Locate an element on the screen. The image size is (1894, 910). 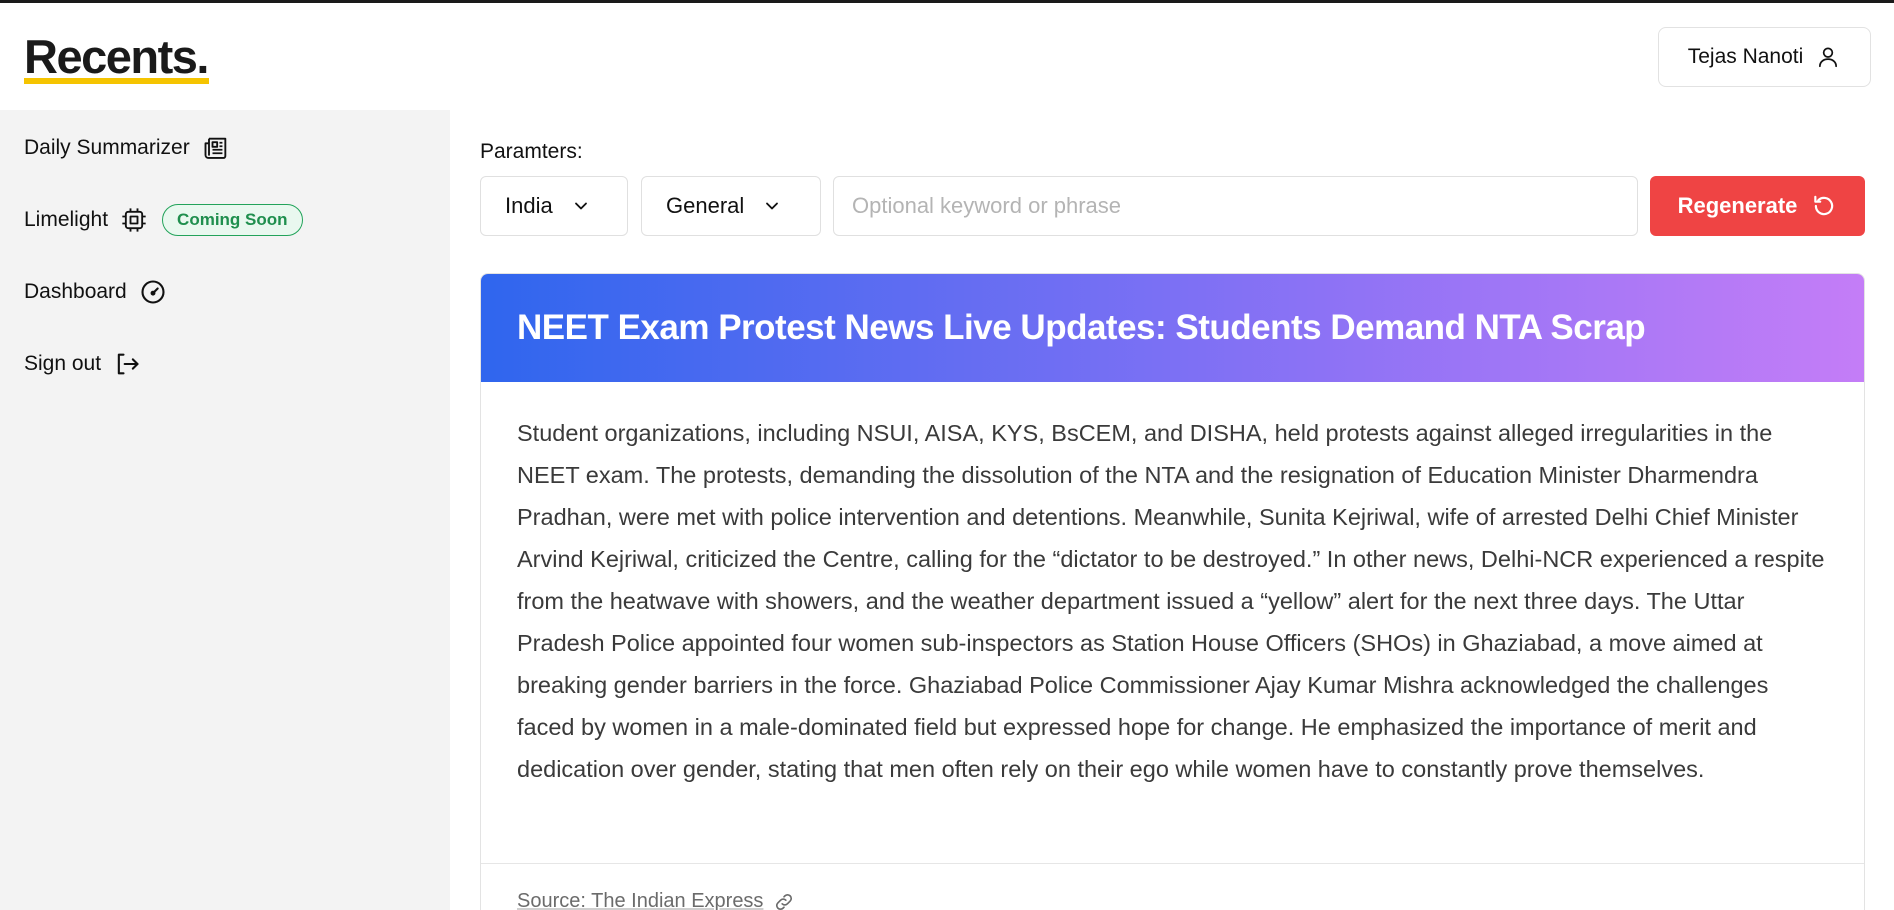
category-select: General is located at coordinates (731, 206).